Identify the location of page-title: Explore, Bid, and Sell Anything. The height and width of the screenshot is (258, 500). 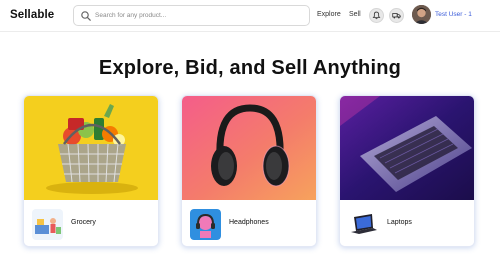
(250, 68).